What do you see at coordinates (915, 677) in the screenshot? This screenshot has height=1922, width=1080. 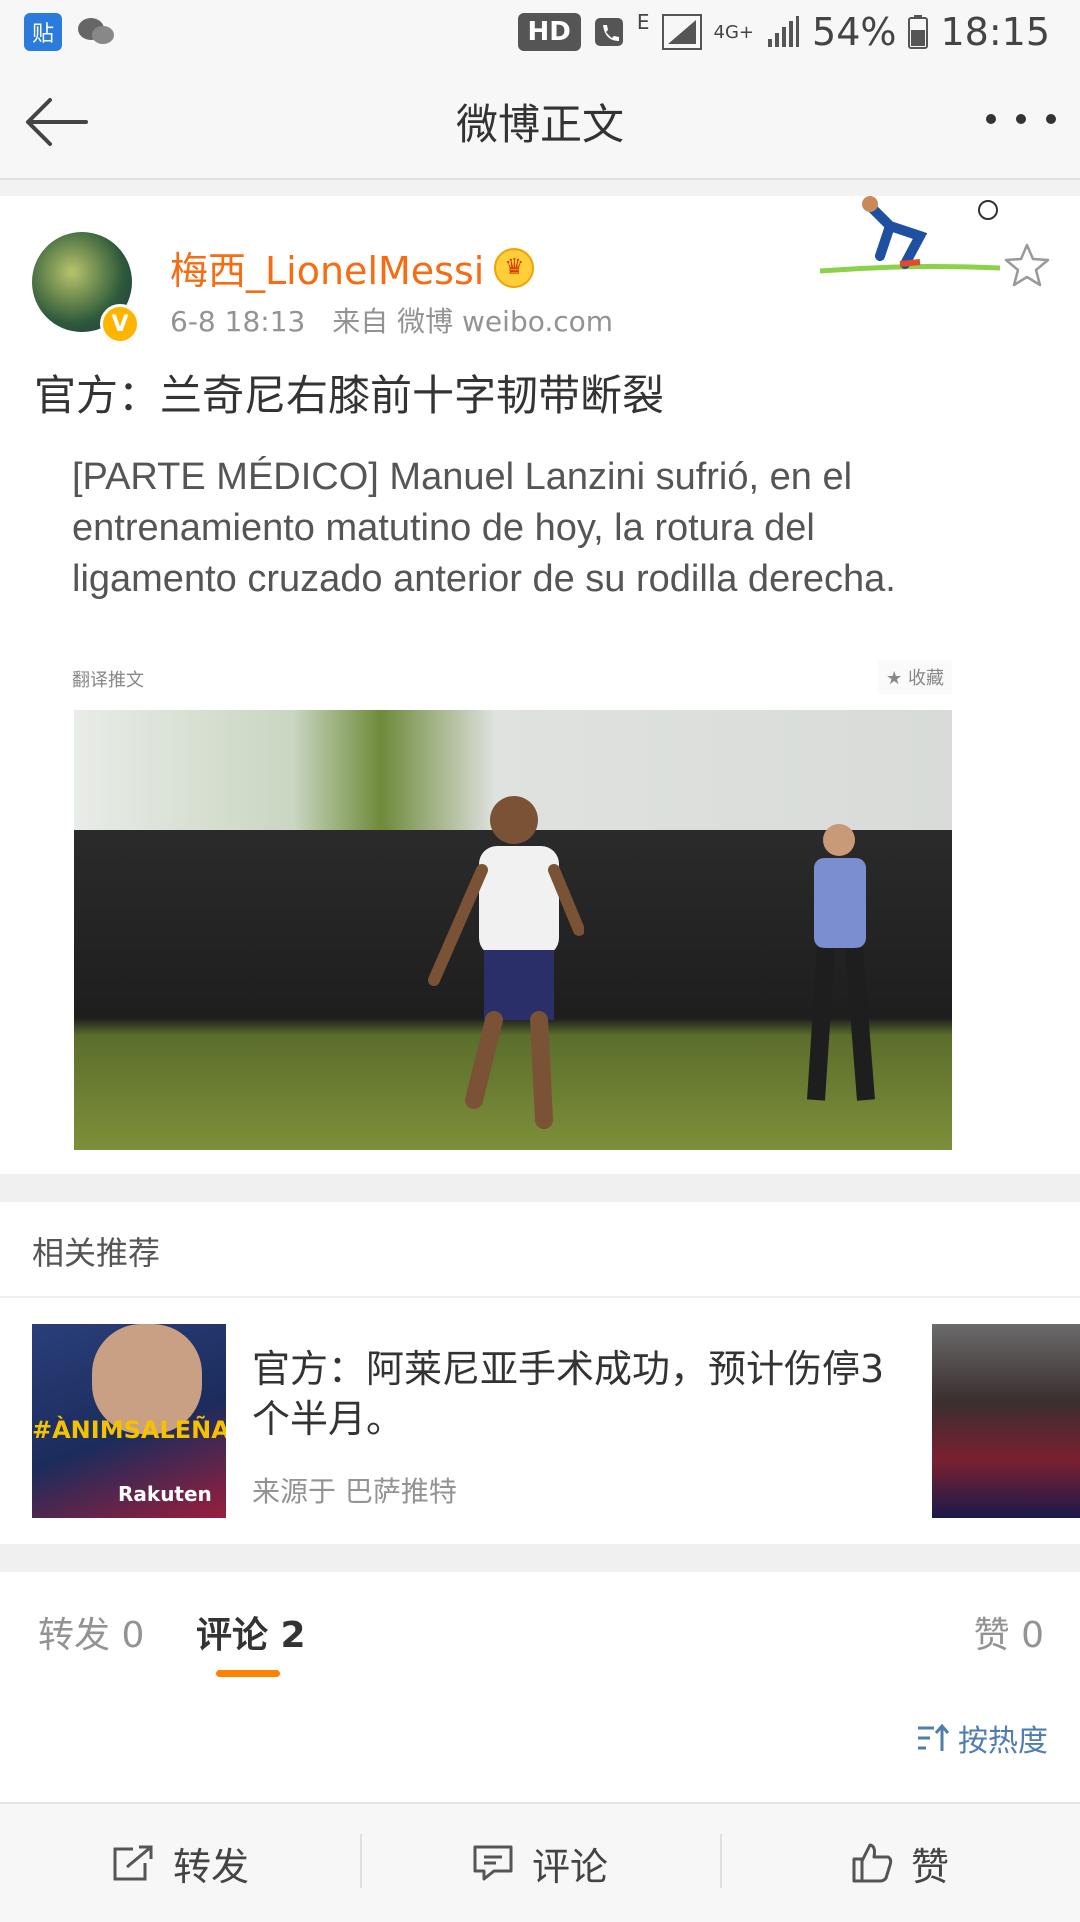 I see `tweet-fav-label: ★ 收藏` at bounding box center [915, 677].